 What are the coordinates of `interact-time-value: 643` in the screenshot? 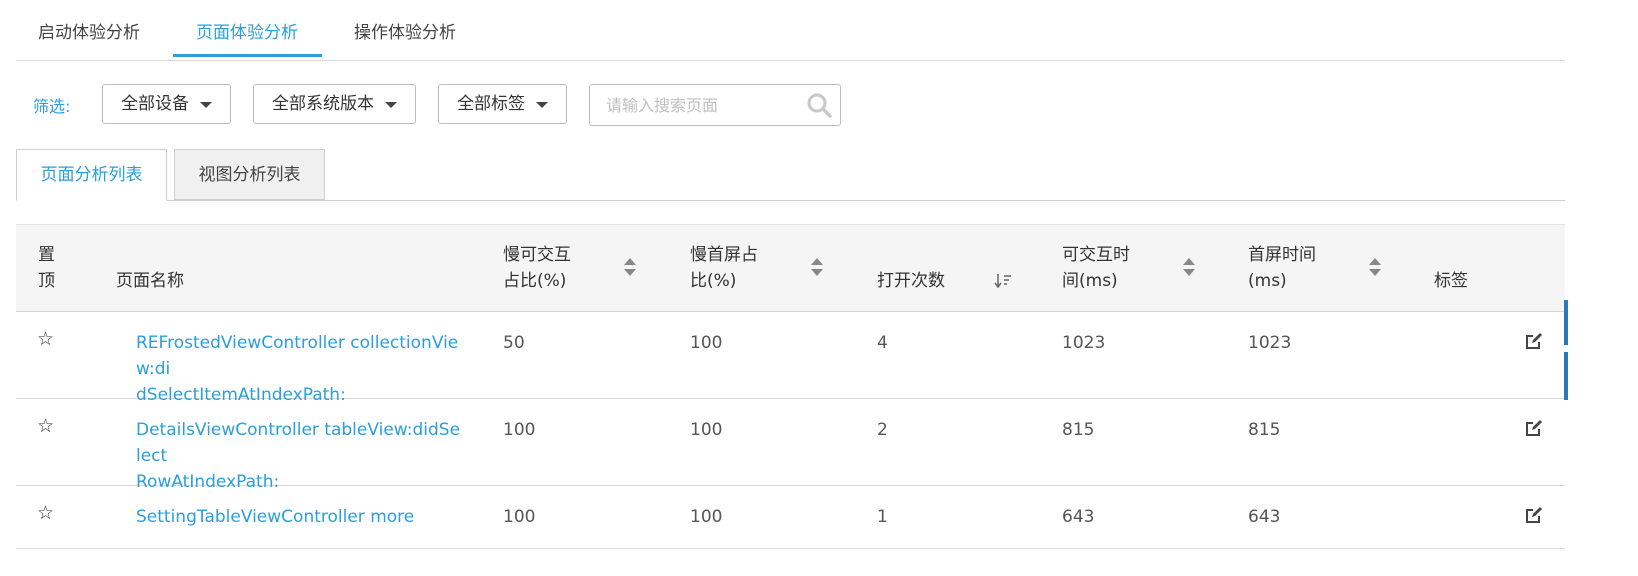 It's located at (1078, 517).